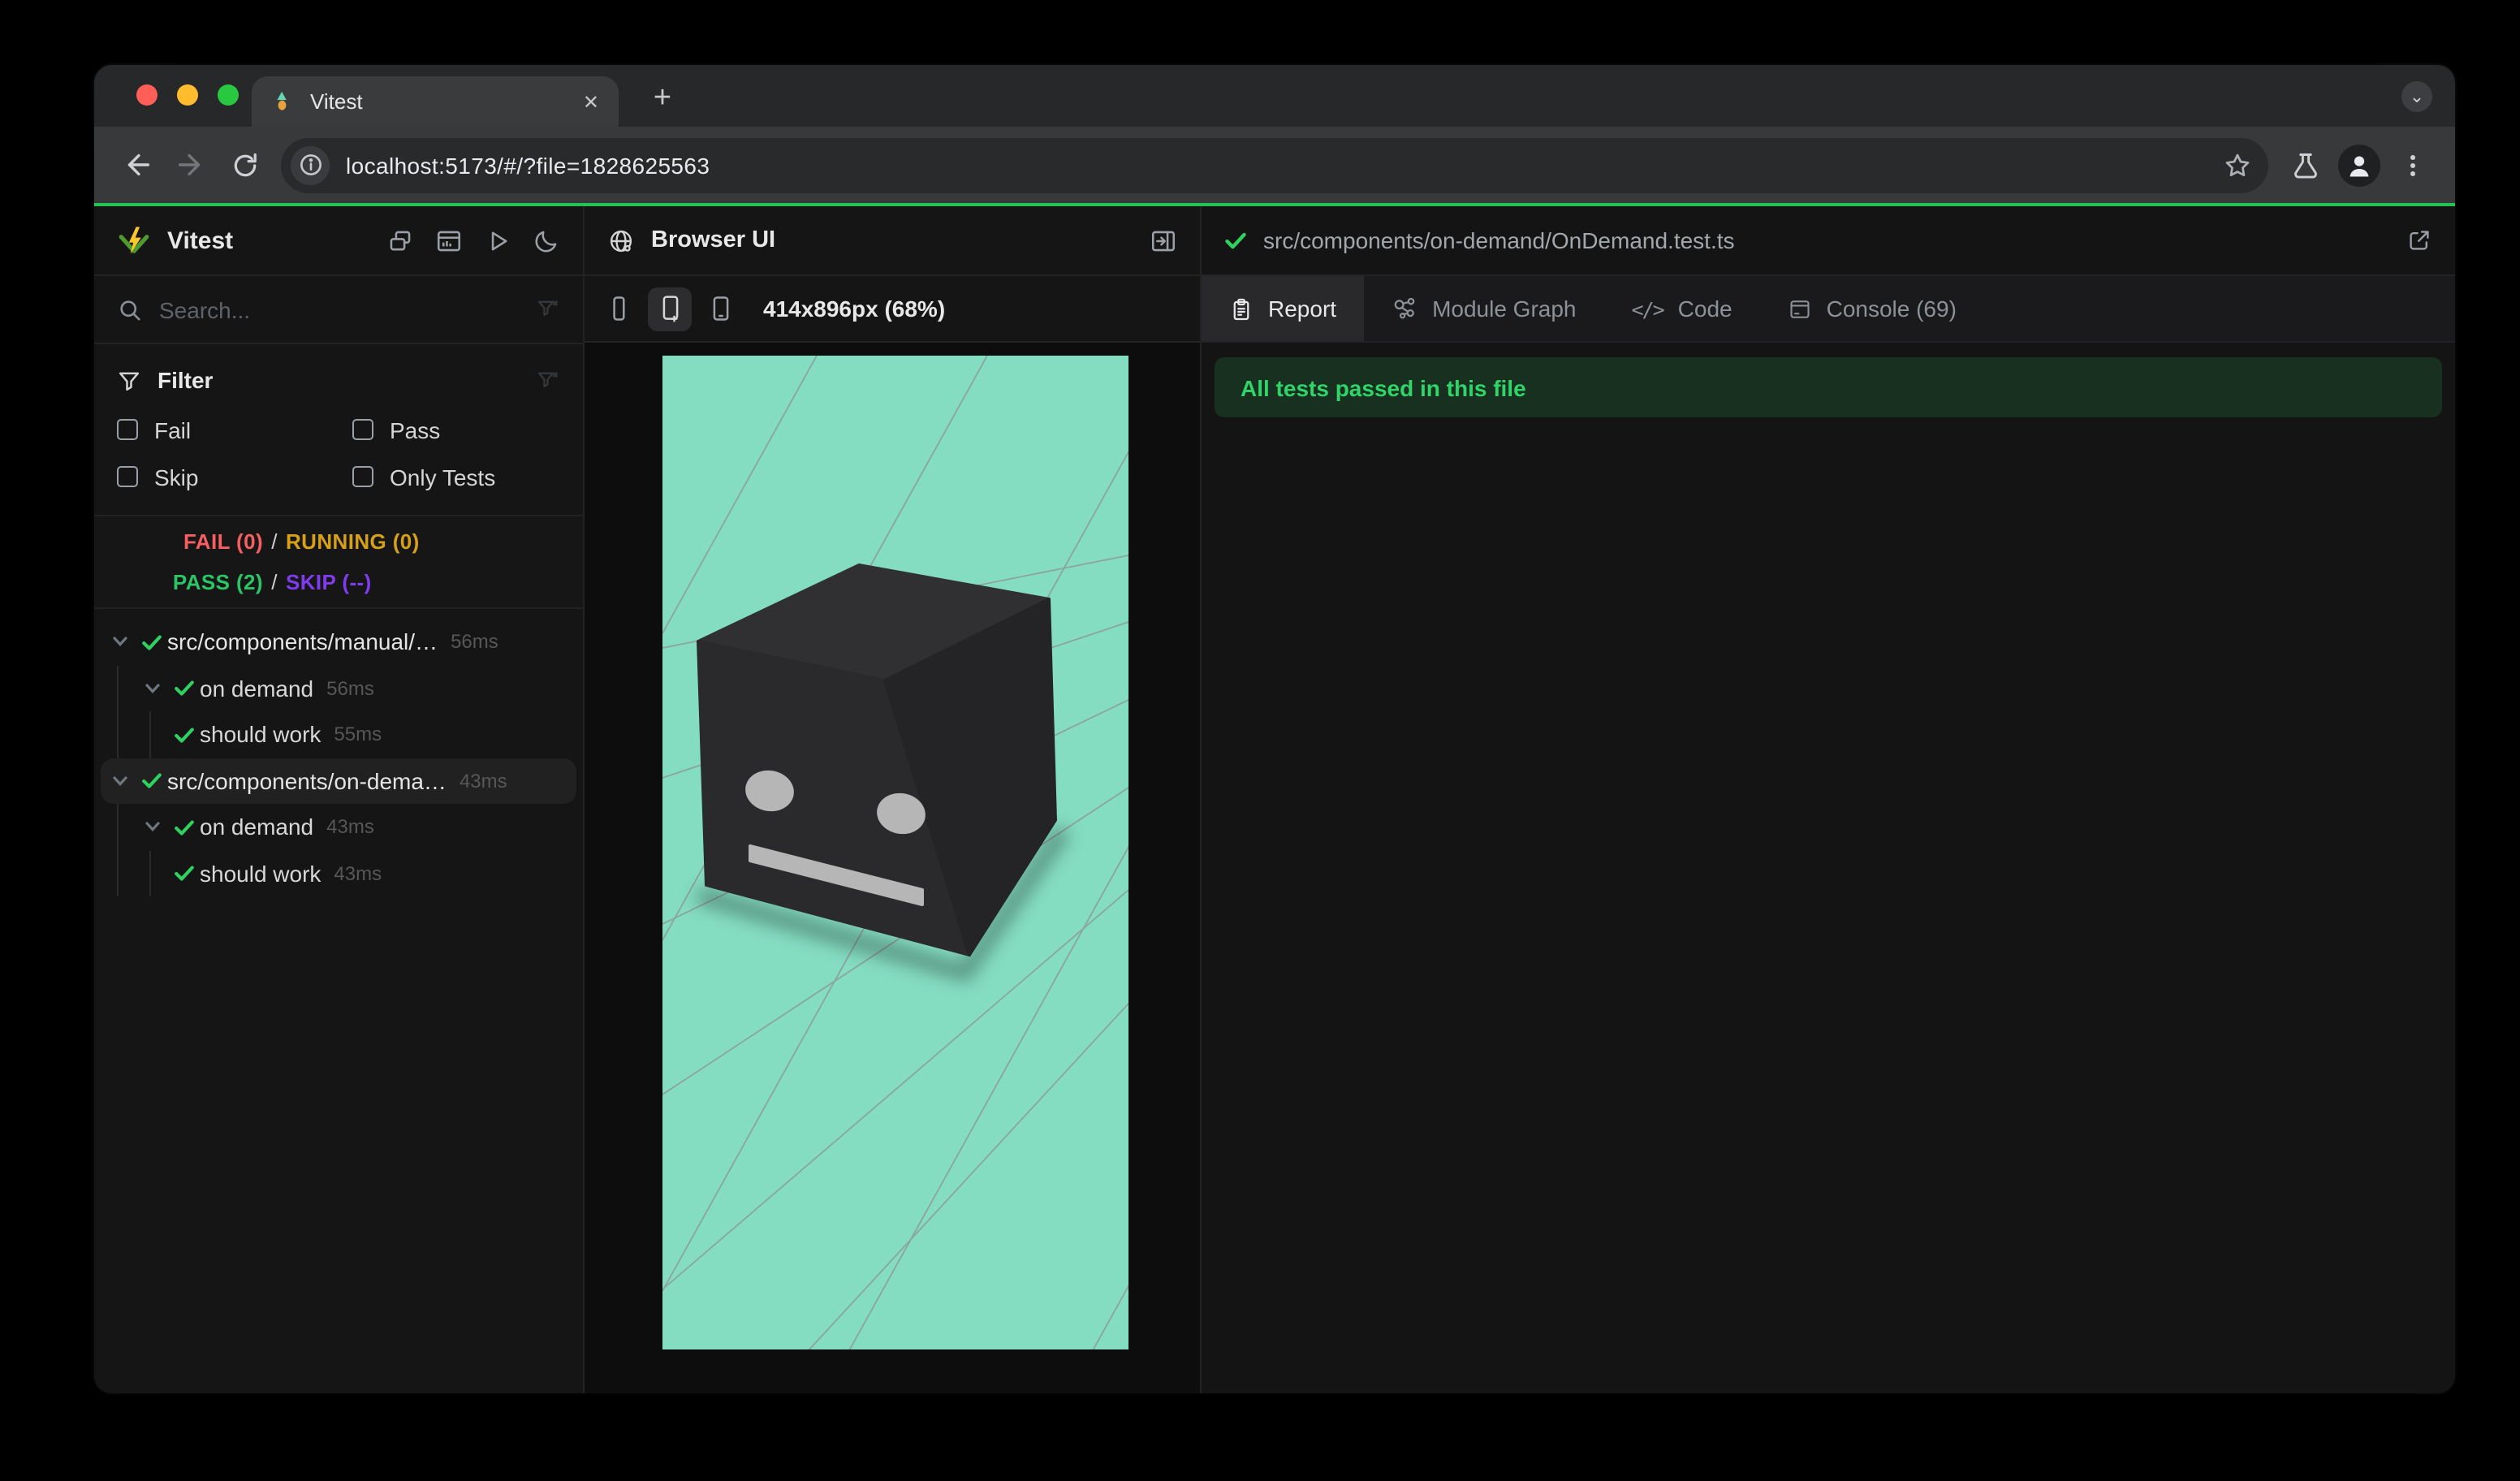  I want to click on skip-count: SKIP (--), so click(329, 582).